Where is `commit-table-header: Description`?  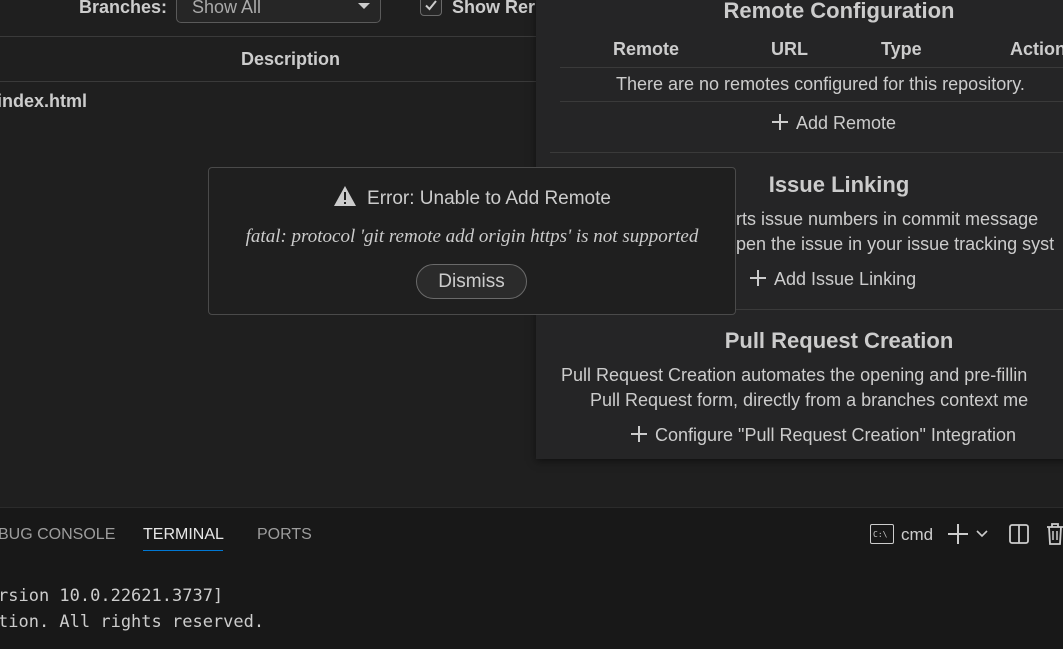 commit-table-header: Description is located at coordinates (280, 59).